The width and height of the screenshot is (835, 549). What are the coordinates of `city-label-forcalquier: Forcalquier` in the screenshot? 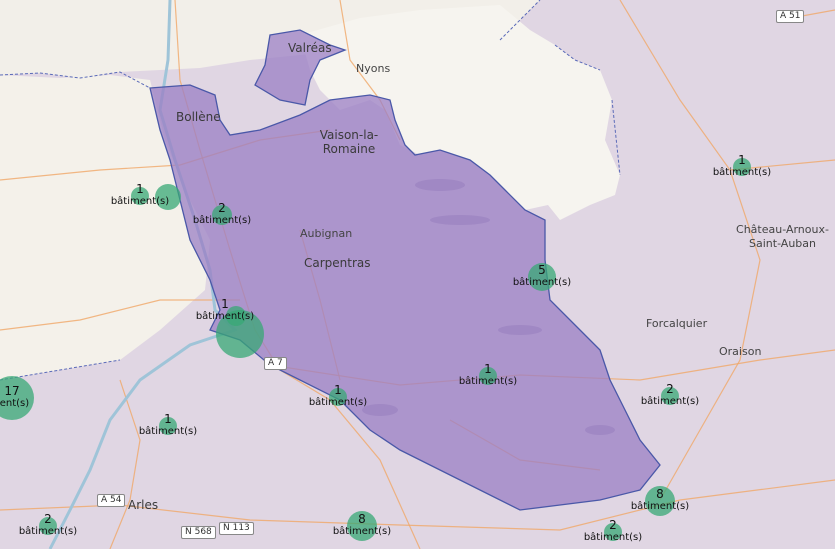 It's located at (677, 323).